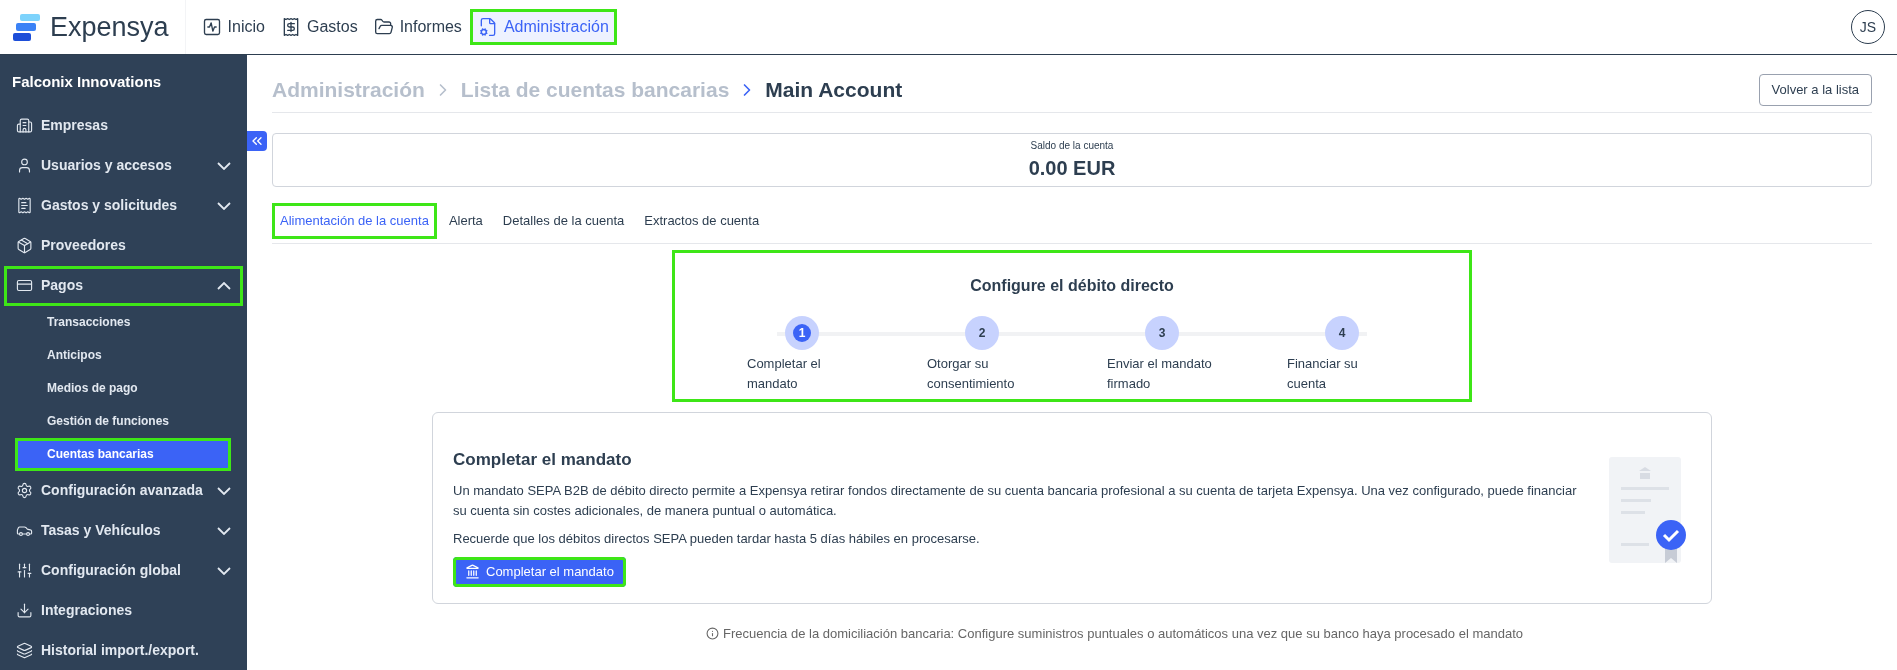 The image size is (1897, 670). I want to click on mandate-paragraph: Un mandato SEPA B2B de débito directo permite a Expensya retirar fondos directamente de su cuenta bancaria profesional a su cuenta de tarjeta Expensya. Una vez configurado, puede financiar su cuenta sin costes adicionales, de manera puntual o automática., so click(1015, 500).